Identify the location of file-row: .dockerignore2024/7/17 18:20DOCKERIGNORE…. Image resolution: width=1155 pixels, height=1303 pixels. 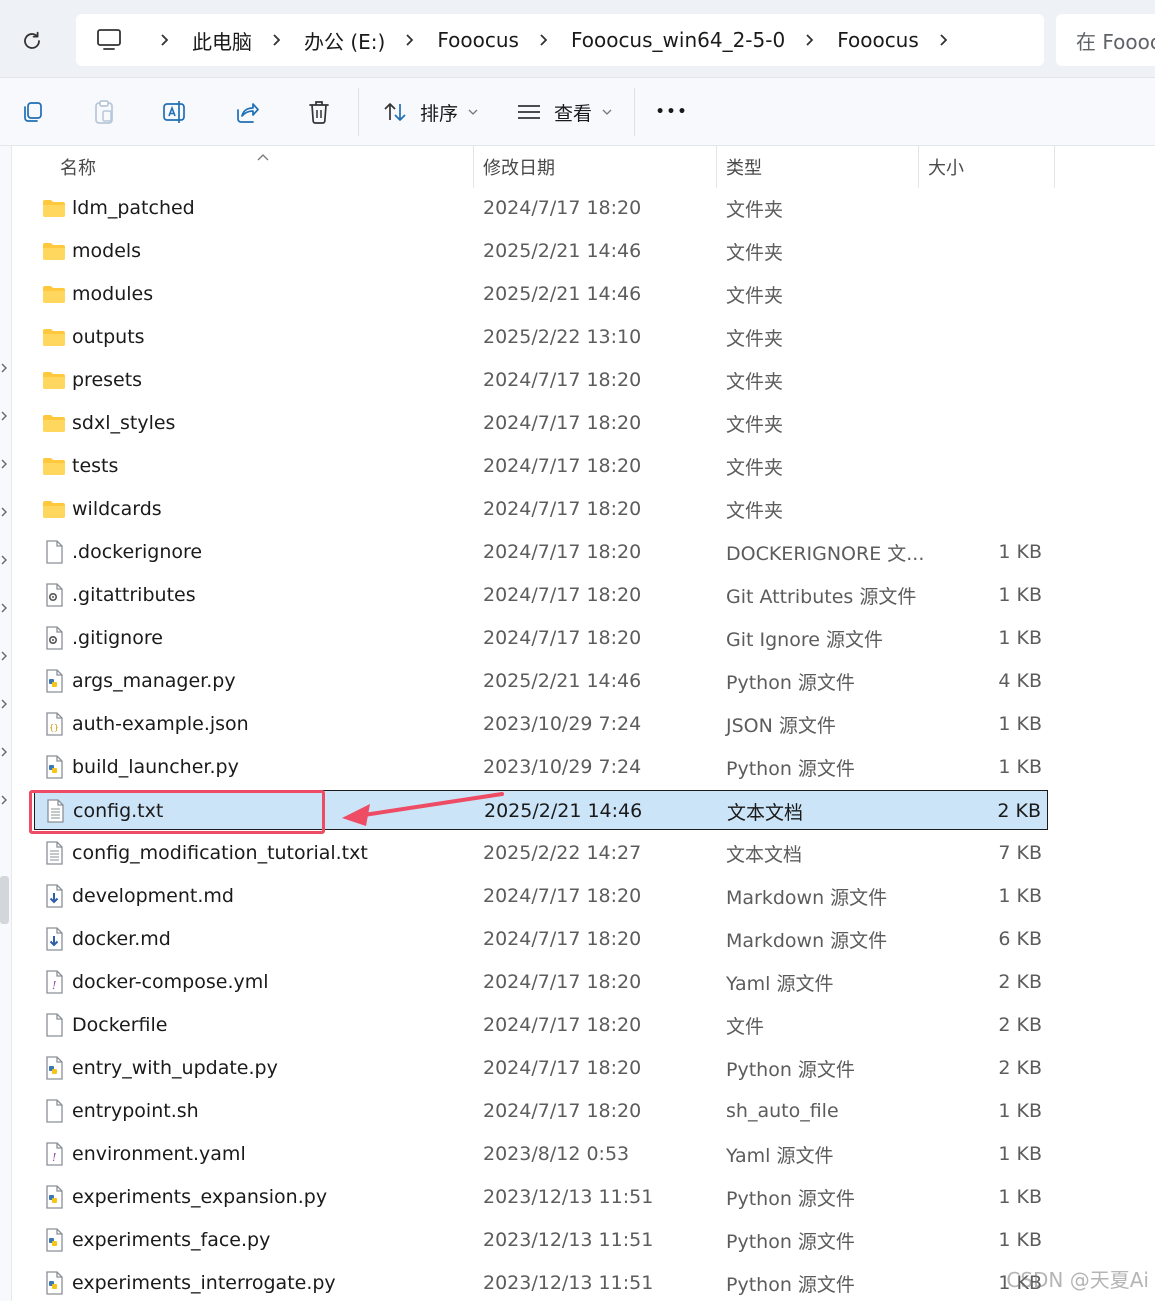
(541, 552).